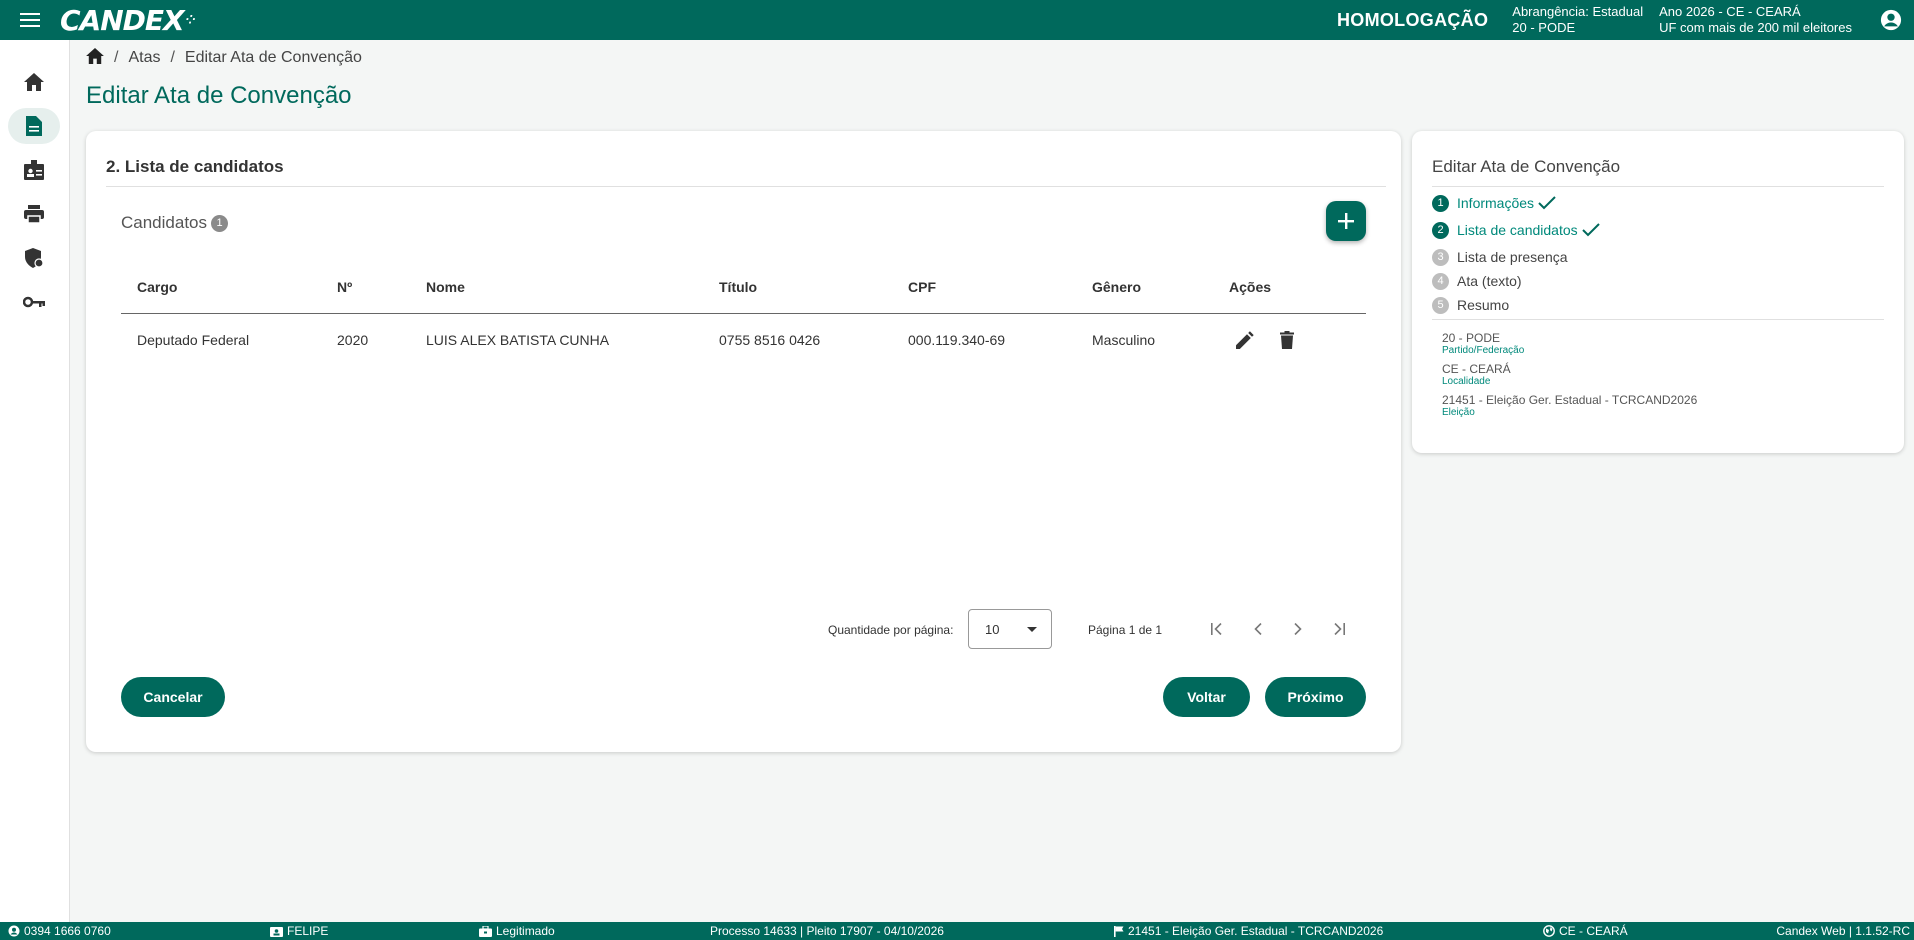  Describe the element at coordinates (144, 58) in the screenshot. I see `breadcrumb-item-atas: Atas` at that location.